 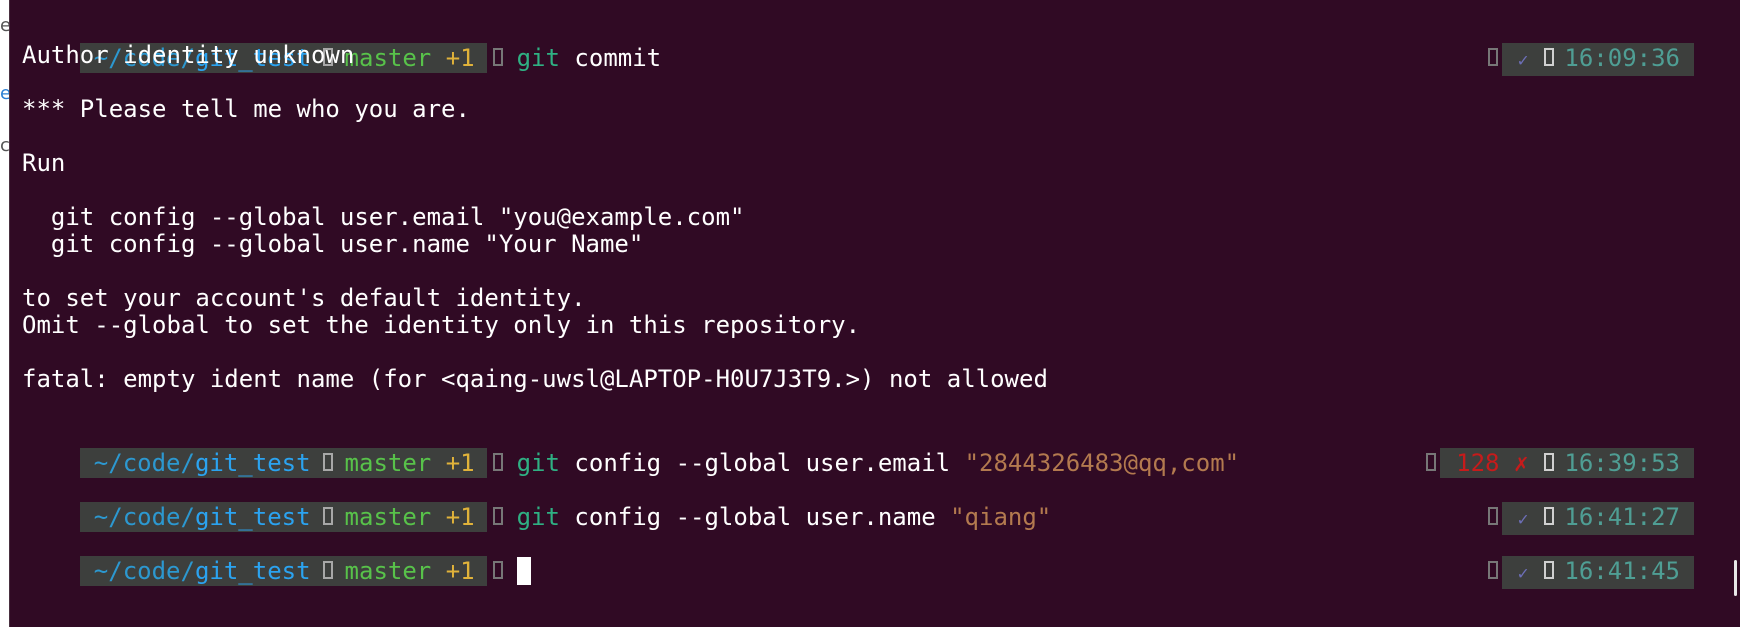 What do you see at coordinates (523, 571) in the screenshot?
I see `text-cursor` at bounding box center [523, 571].